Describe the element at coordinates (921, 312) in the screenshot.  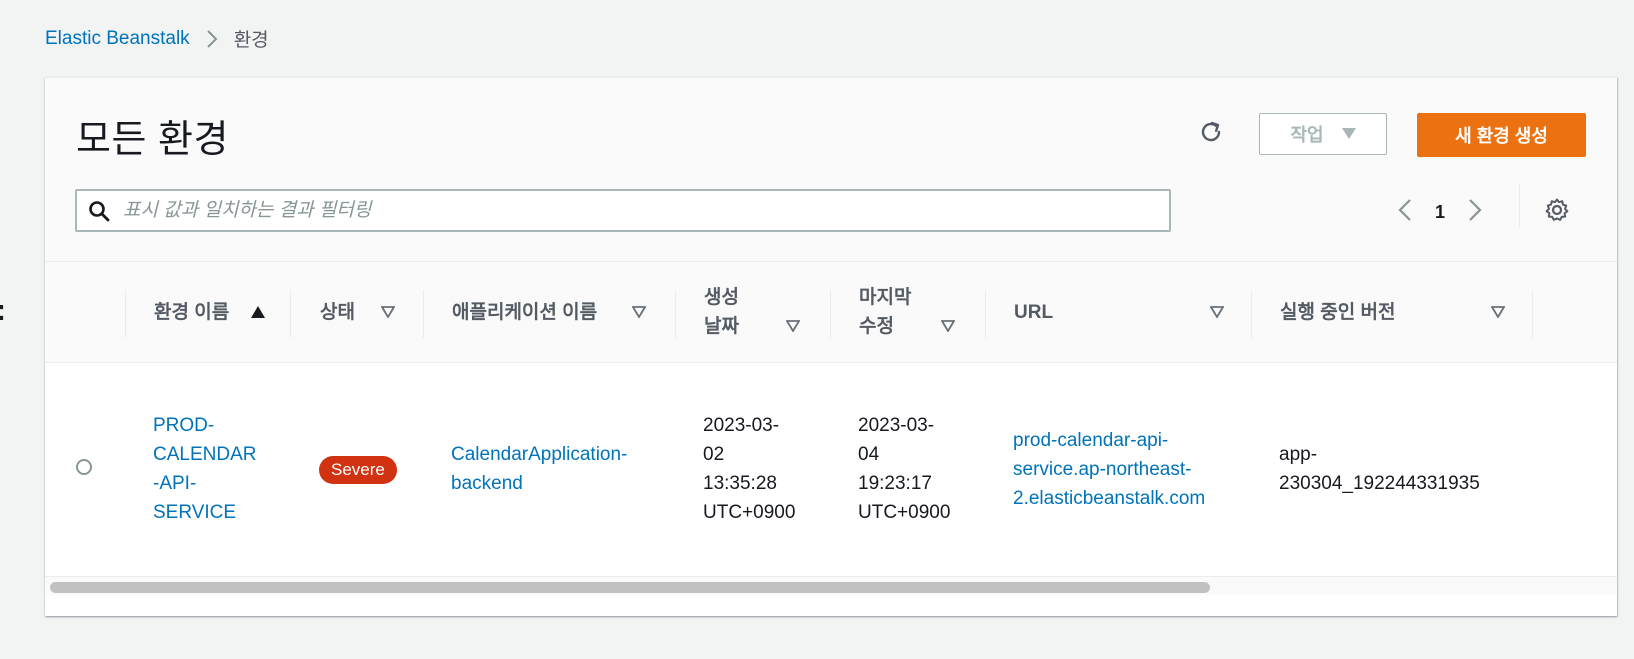
I see `column-header-modified: 마지막 수정` at that location.